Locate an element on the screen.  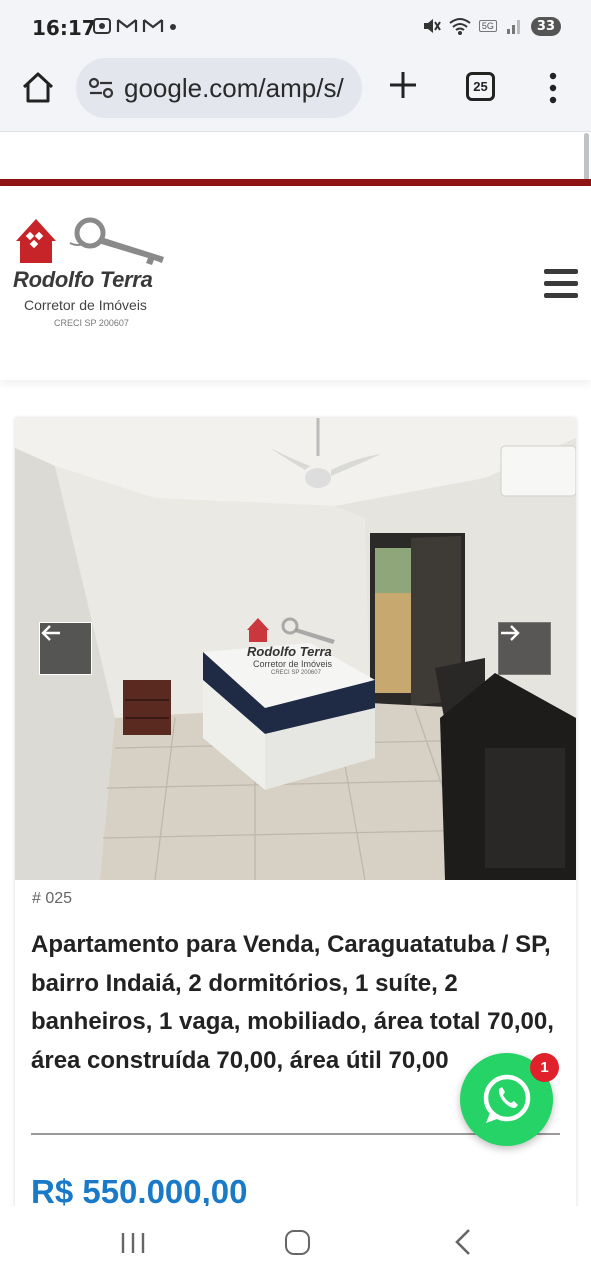
system-navigation-bar is located at coordinates (295, 1243).